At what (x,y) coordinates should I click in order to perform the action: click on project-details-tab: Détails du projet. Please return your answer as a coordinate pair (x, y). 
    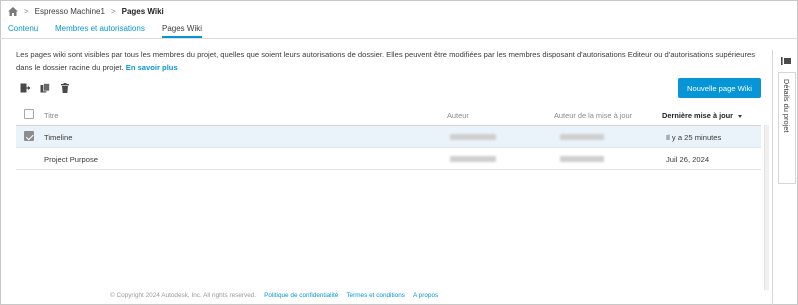
    Looking at the image, I should click on (787, 128).